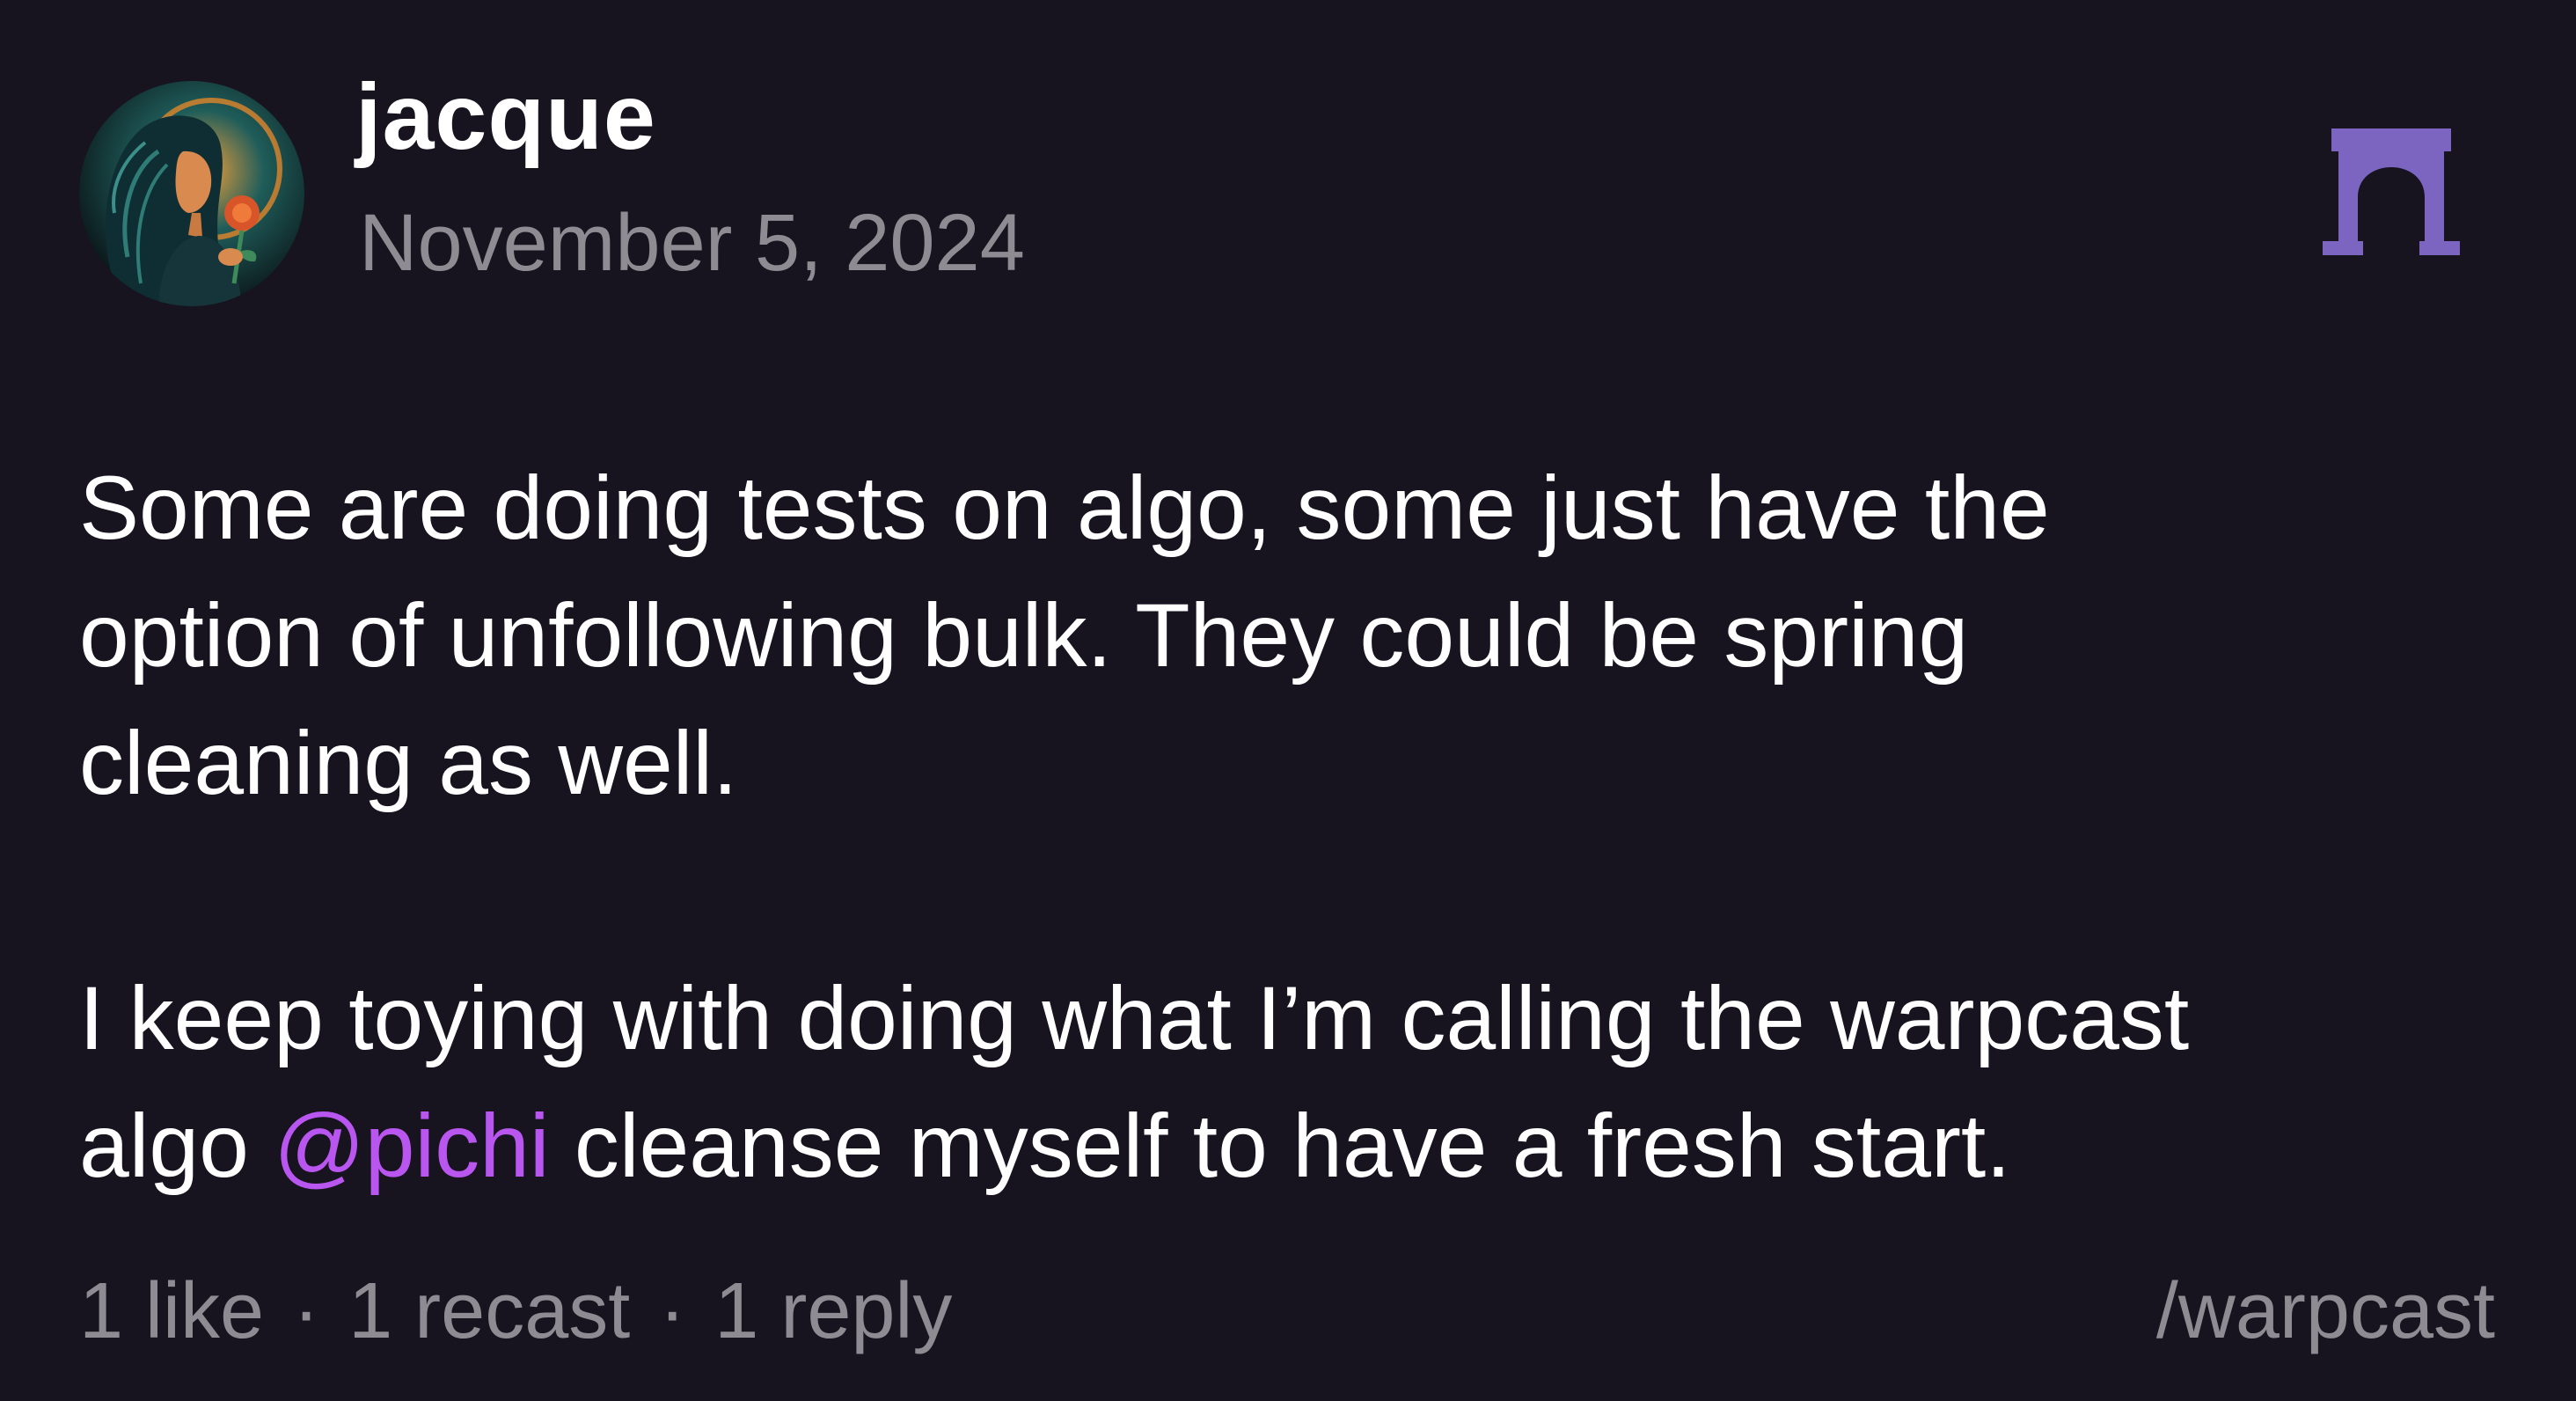  What do you see at coordinates (505, 117) in the screenshot?
I see `author-name: jacque` at bounding box center [505, 117].